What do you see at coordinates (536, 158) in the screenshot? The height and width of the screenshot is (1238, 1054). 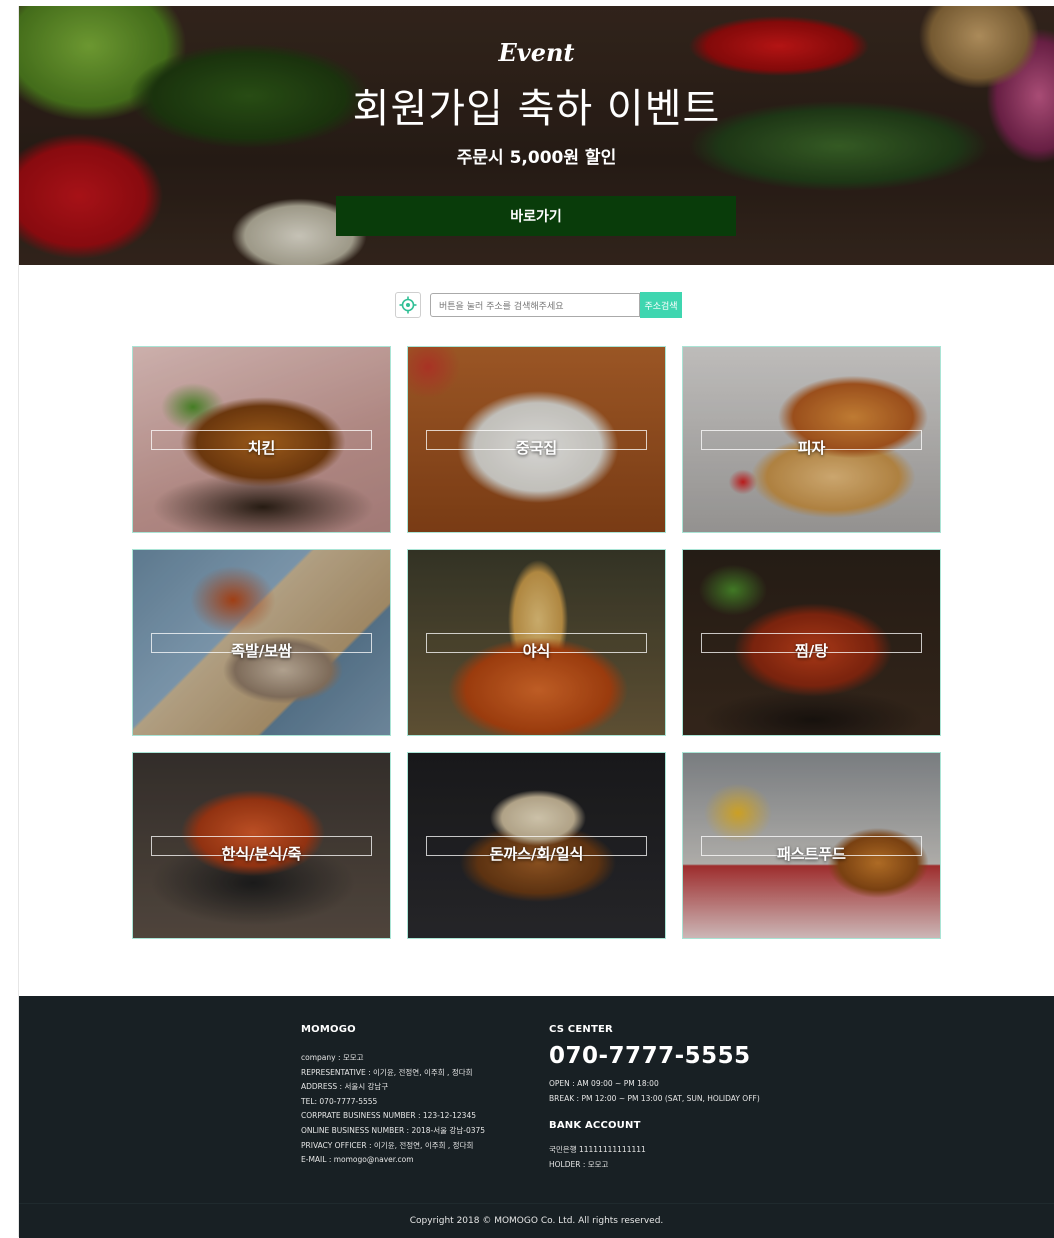 I see `banner-subtitle: 주문시 5,000원 할인` at bounding box center [536, 158].